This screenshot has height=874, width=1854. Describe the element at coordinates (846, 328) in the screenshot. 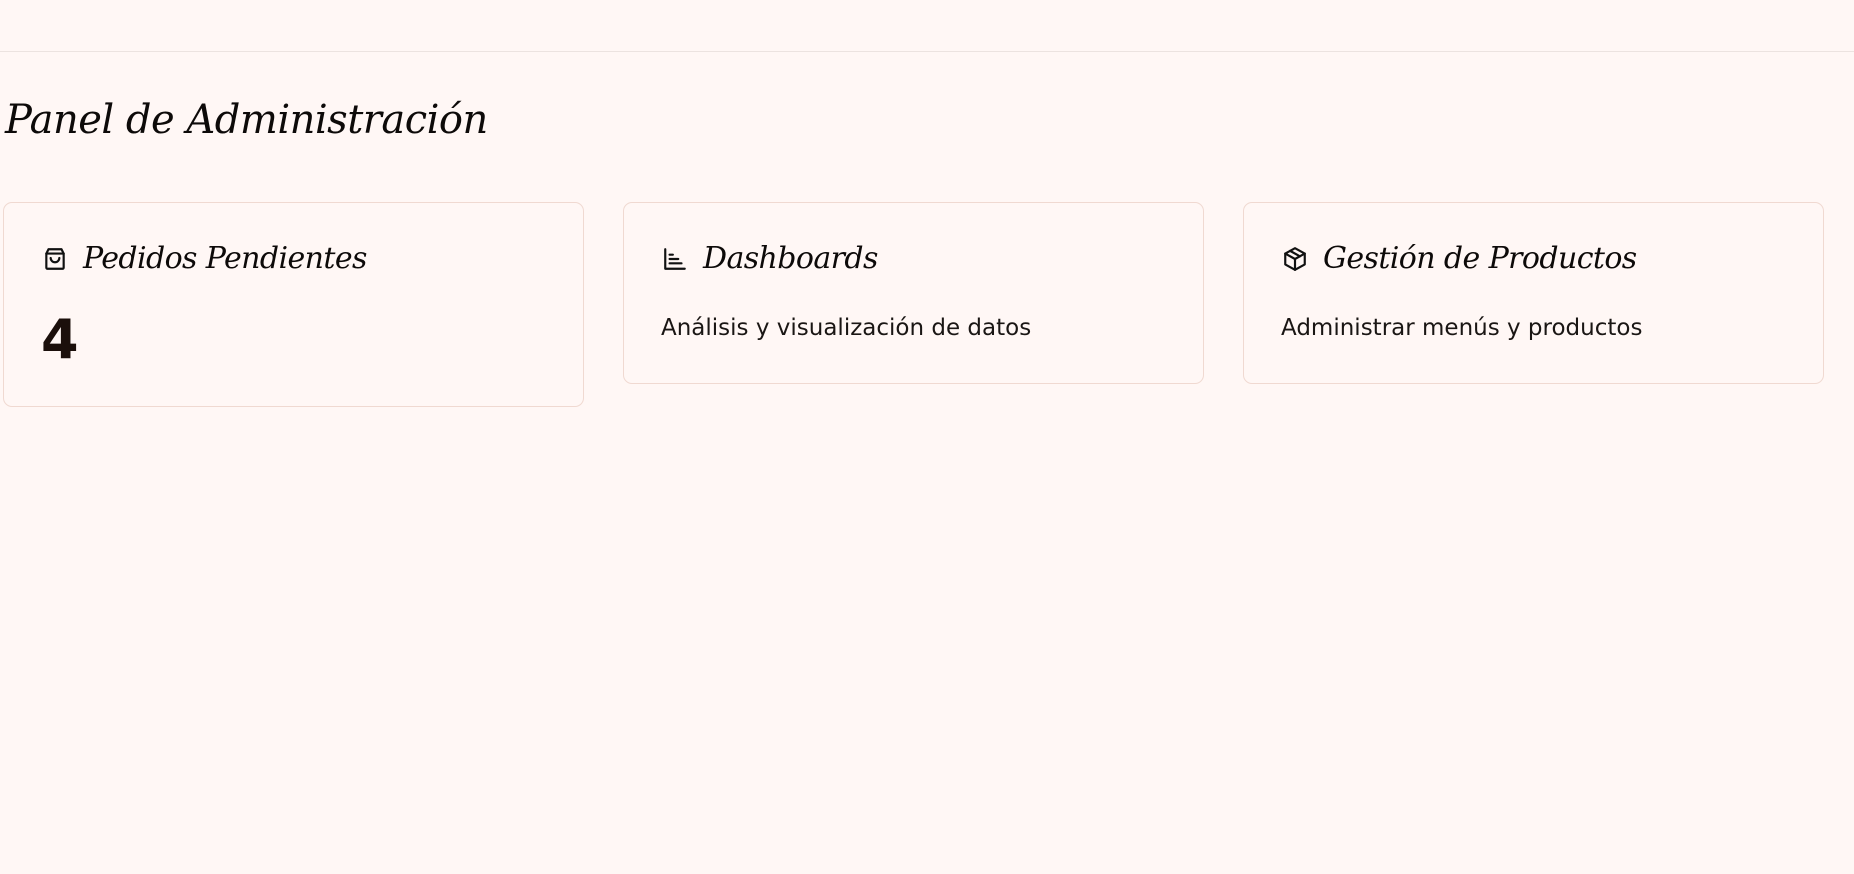

I see `card-description: Análisis y visualización de datos` at that location.